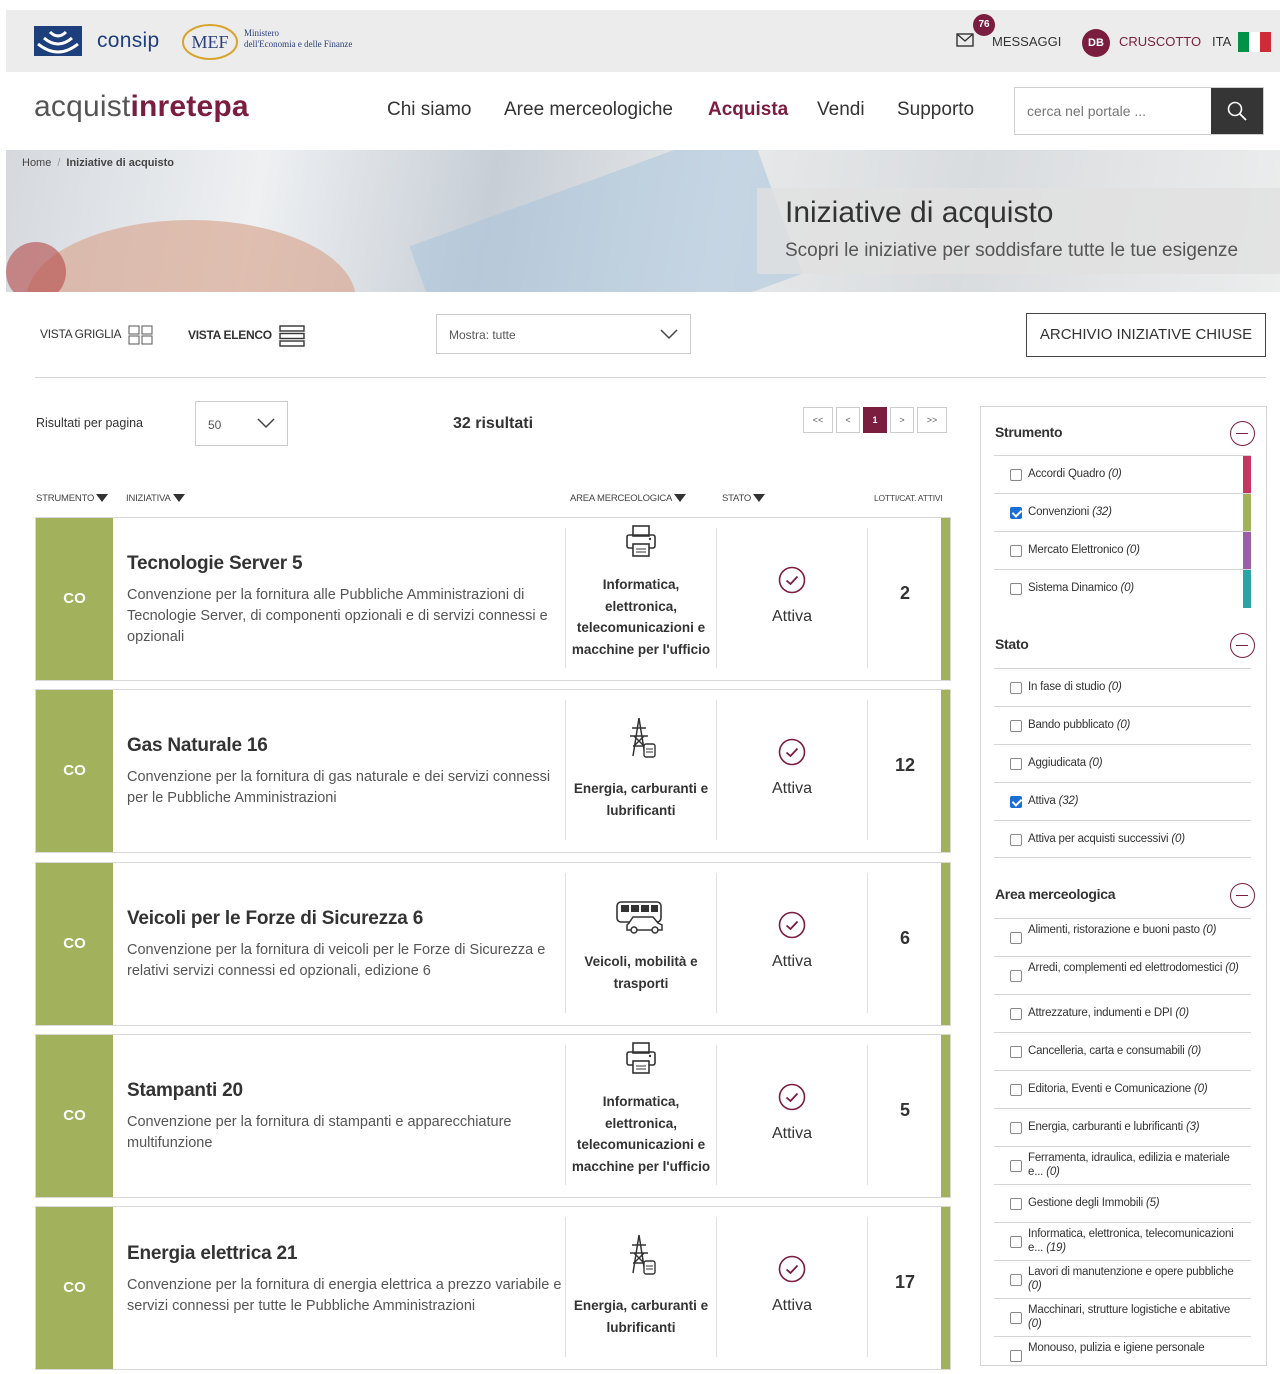 This screenshot has height=1374, width=1280. I want to click on filter-option-aggiudicata: Aggiudicata (0), so click(1122, 763).